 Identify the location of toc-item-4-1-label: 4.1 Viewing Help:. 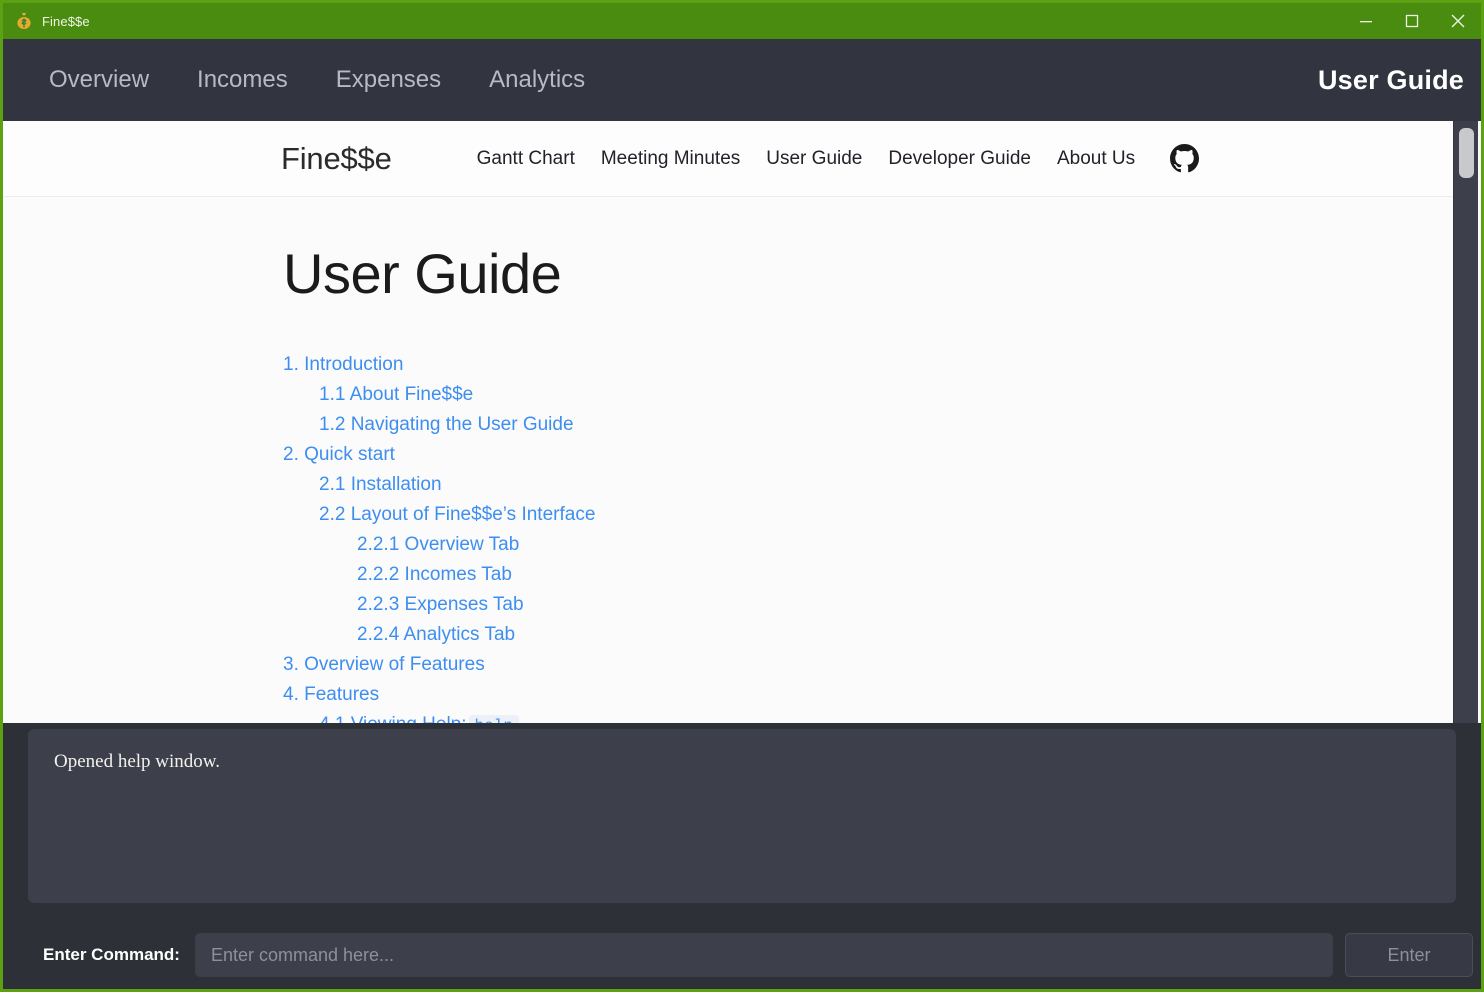
(393, 718).